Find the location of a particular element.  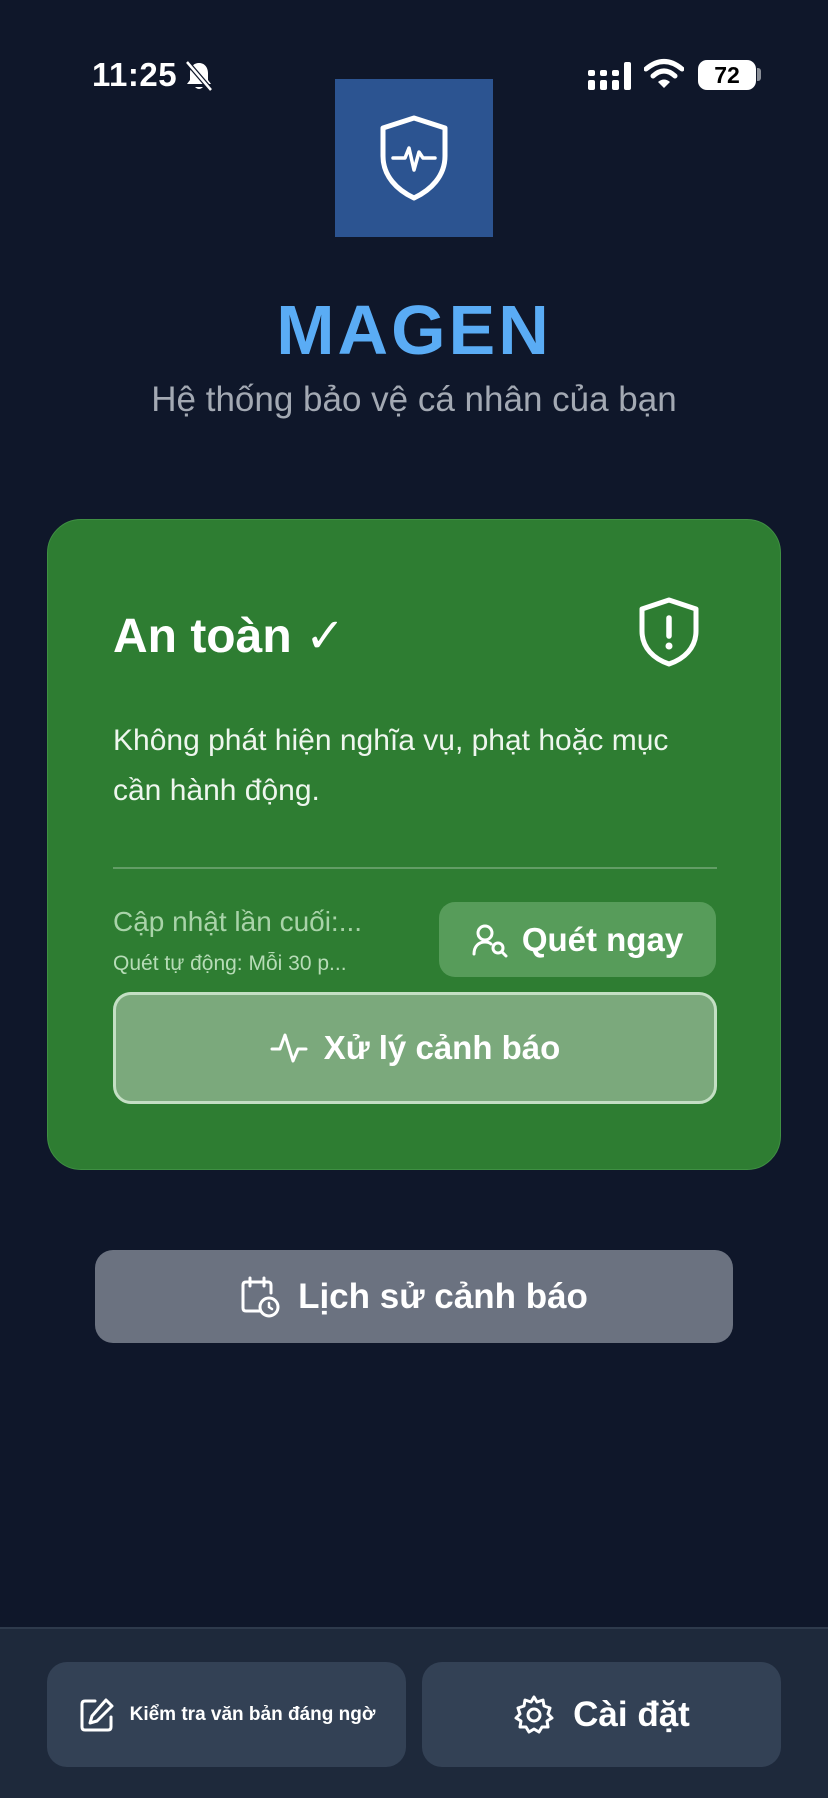

gear-icon is located at coordinates (534, 1715).